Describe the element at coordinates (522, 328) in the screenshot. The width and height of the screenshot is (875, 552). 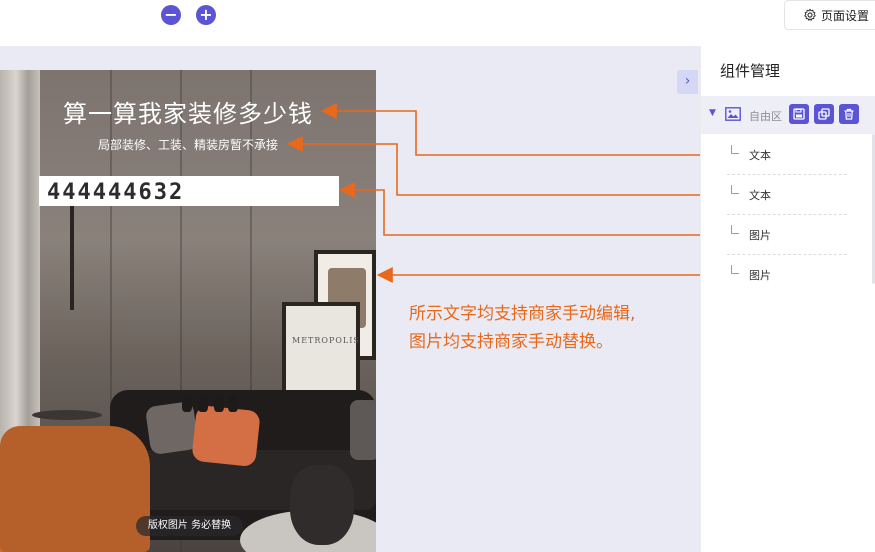
I see `annotation-note: 所示文字均支持商家手动编辑, 图片均支持商家手动替换。` at that location.